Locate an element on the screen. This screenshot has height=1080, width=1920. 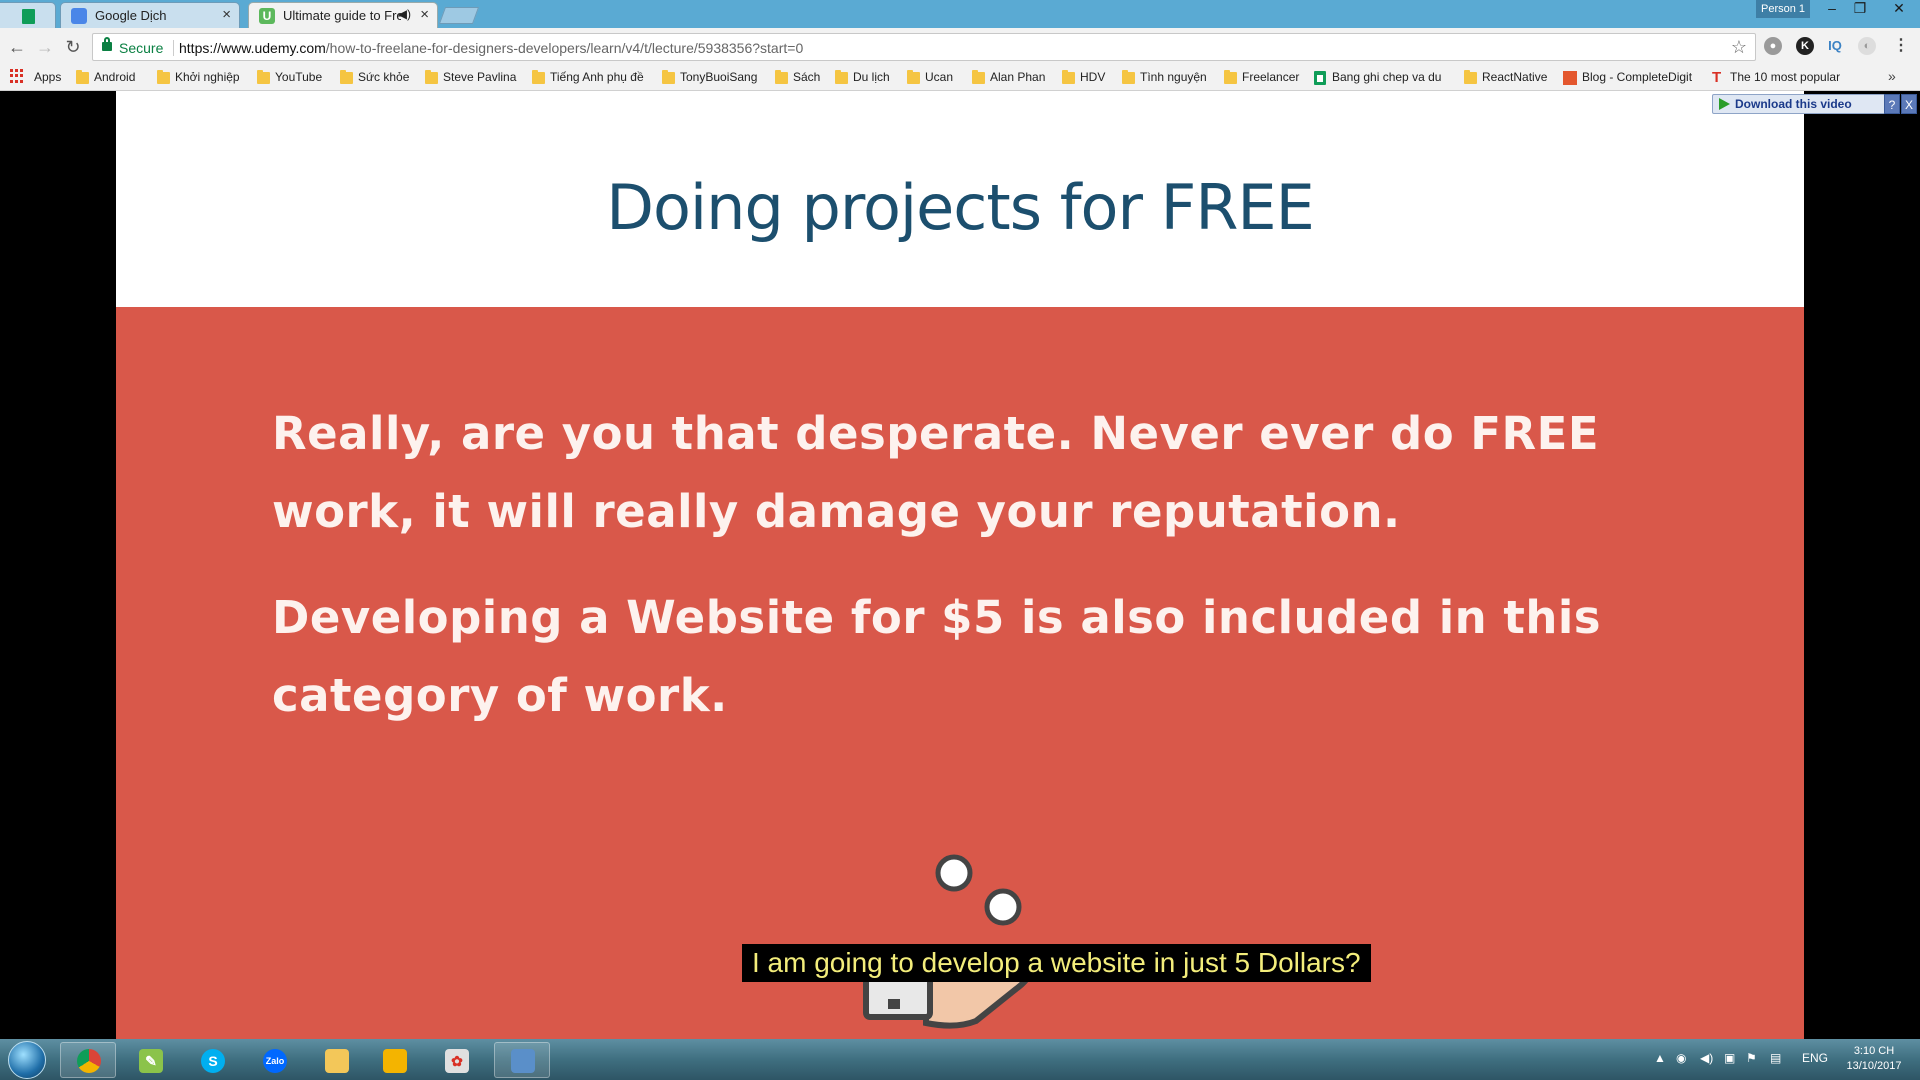
profile-button: Person 1 is located at coordinates (1783, 9).